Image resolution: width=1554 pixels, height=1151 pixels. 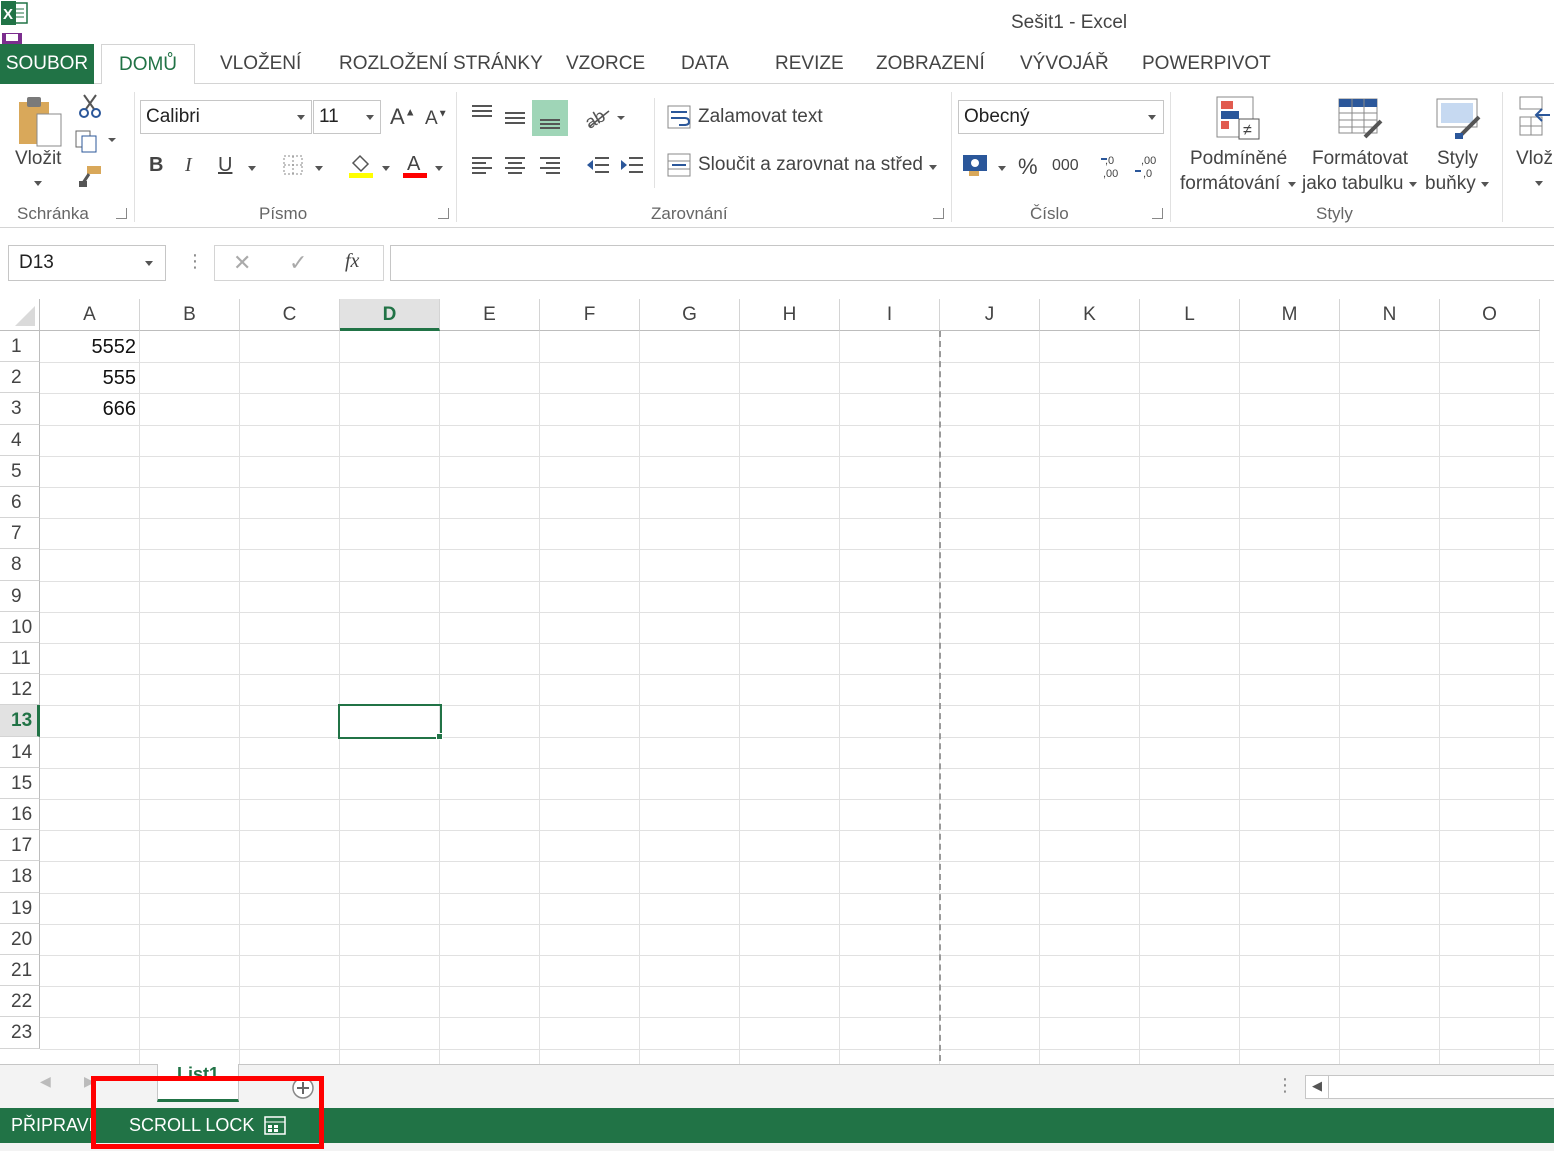 What do you see at coordinates (490, 315) in the screenshot?
I see `column-header-e: E` at bounding box center [490, 315].